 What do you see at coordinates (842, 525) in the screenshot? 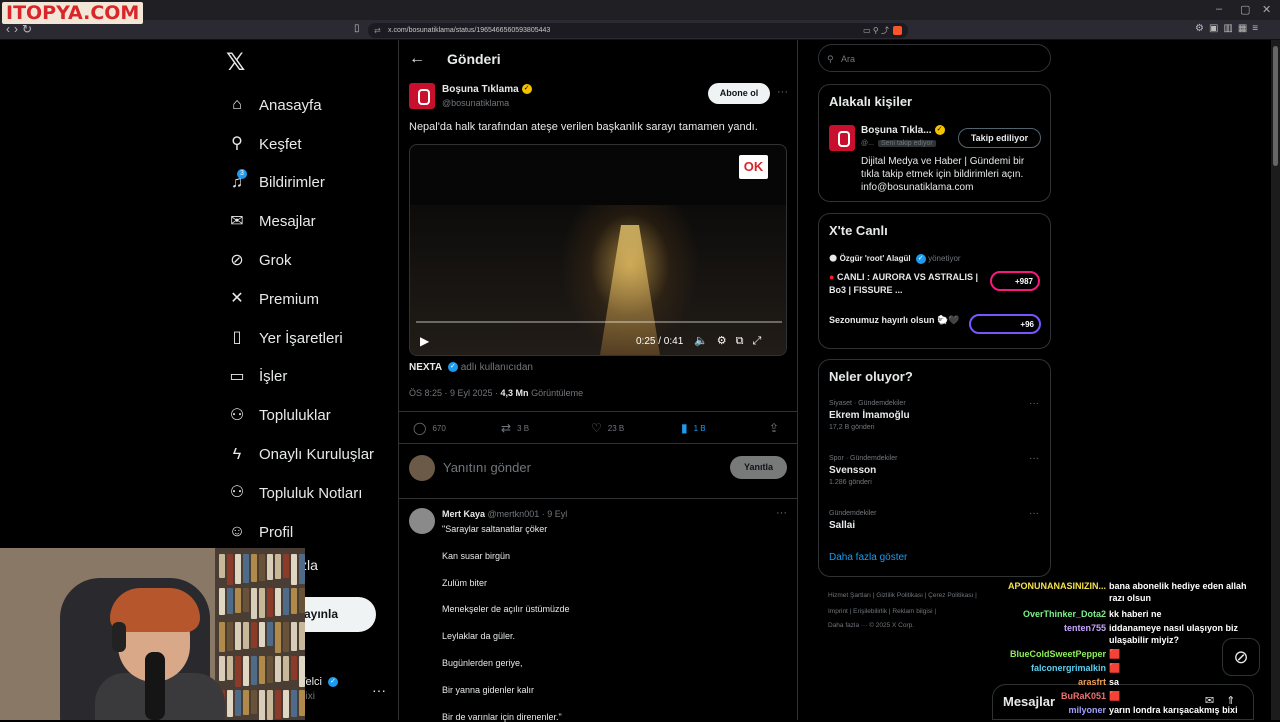
I see `trend-name: Sallai` at bounding box center [842, 525].